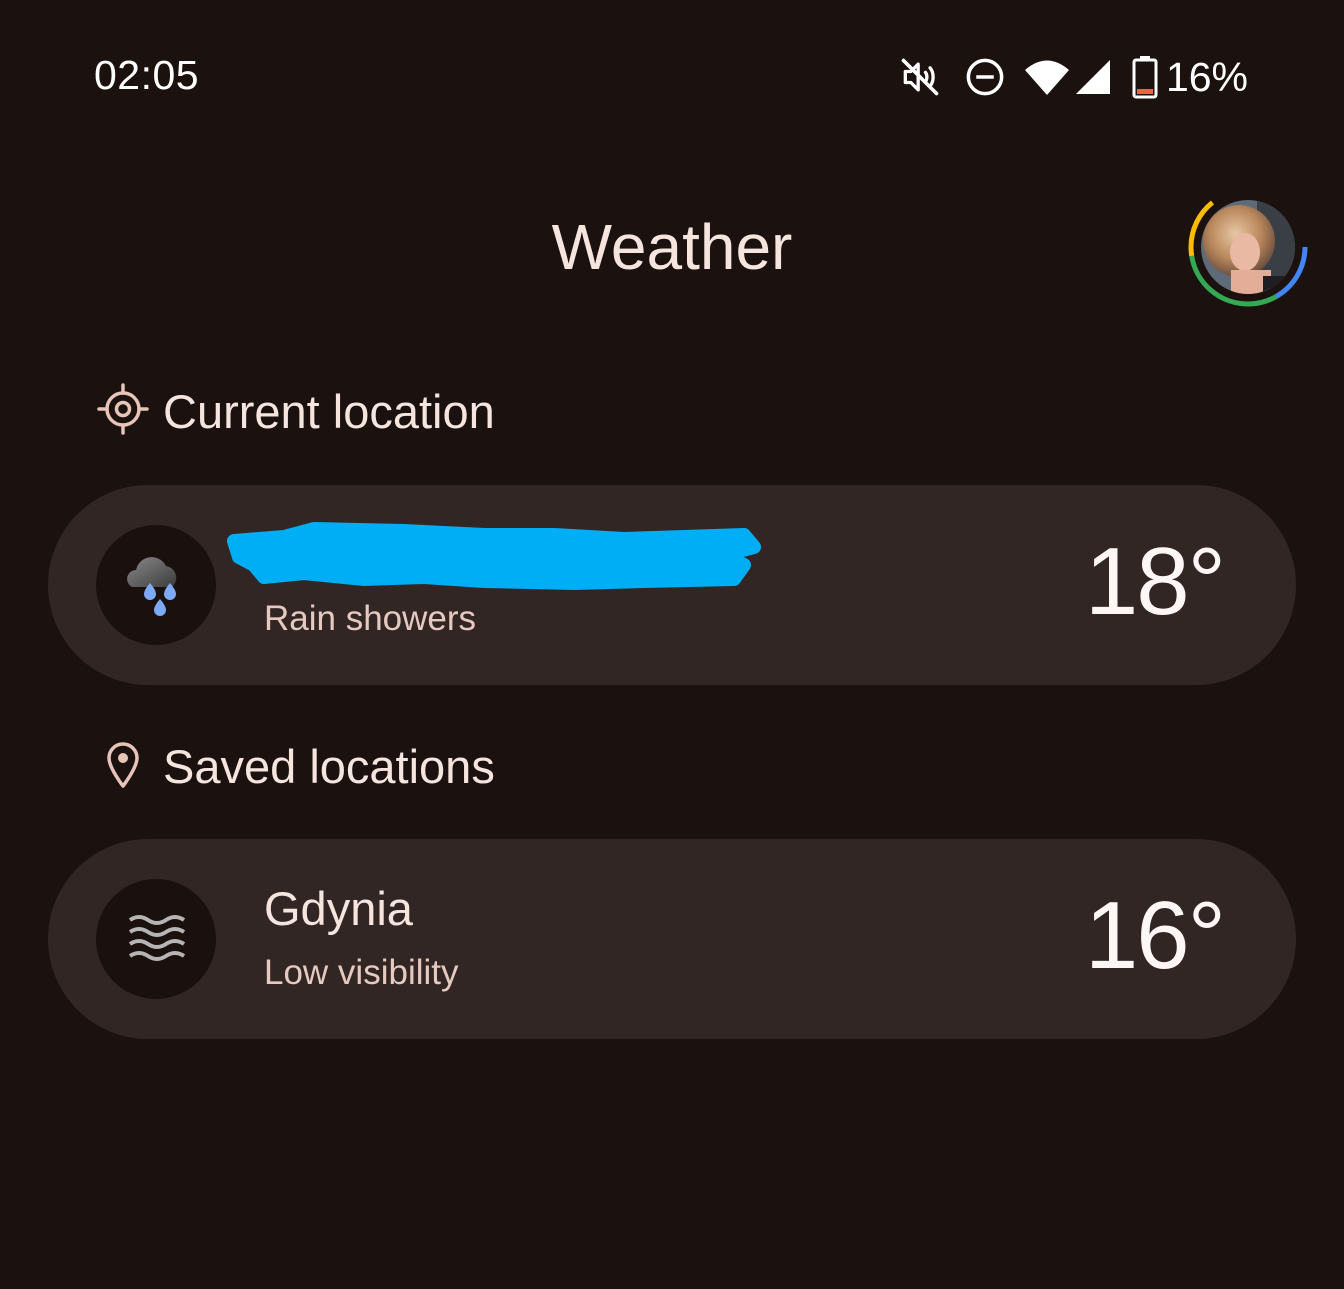 The image size is (1344, 1289). I want to click on cellular-signal-icon, so click(1093, 77).